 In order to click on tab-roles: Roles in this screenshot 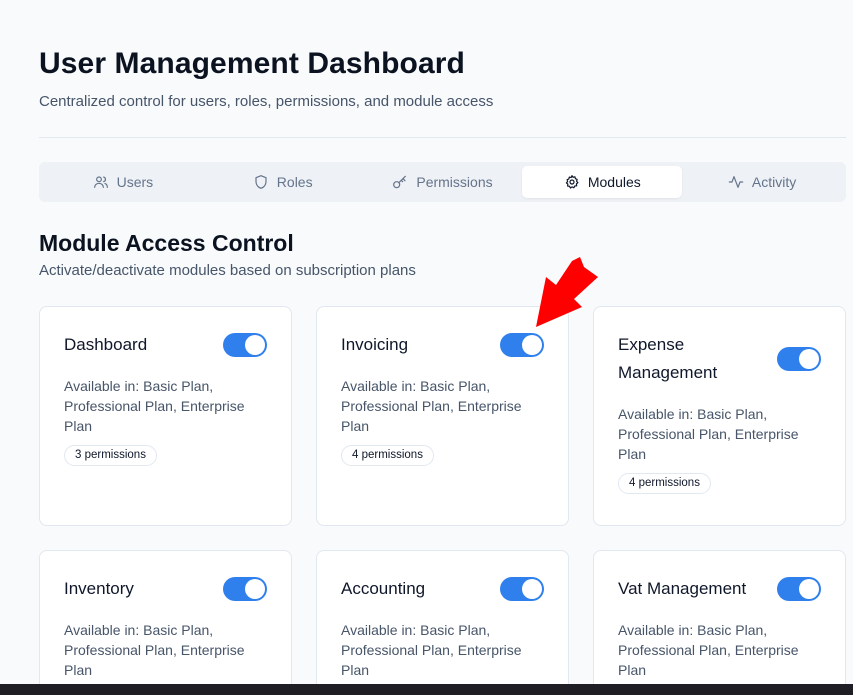, I will do `click(283, 182)`.